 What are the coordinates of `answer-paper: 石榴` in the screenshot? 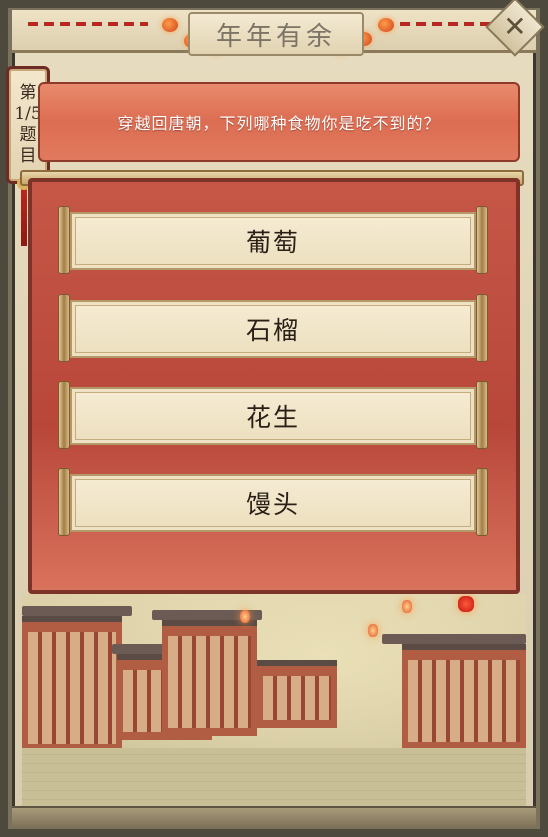 It's located at (273, 329).